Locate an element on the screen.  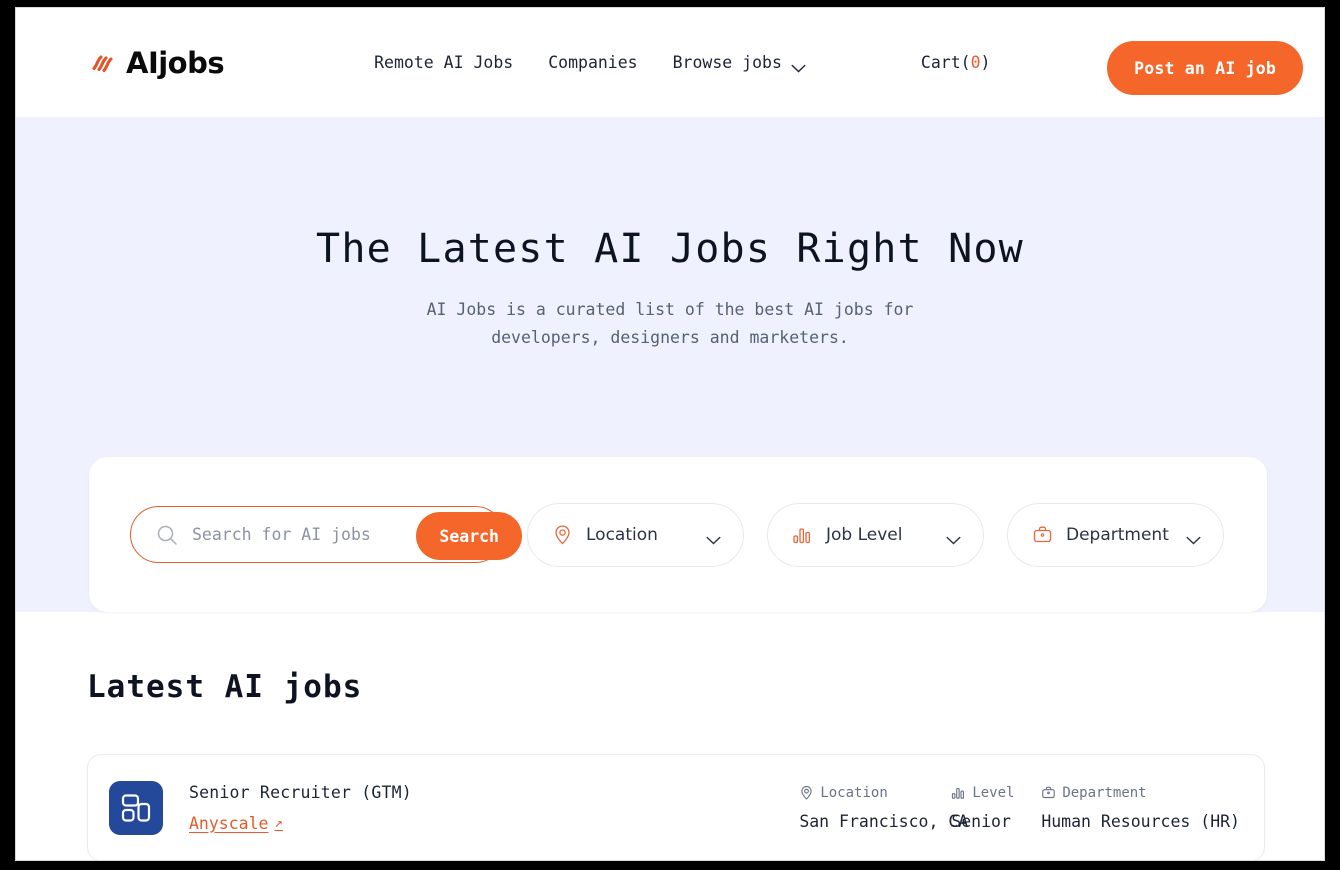
cart-count: 0 is located at coordinates (975, 62).